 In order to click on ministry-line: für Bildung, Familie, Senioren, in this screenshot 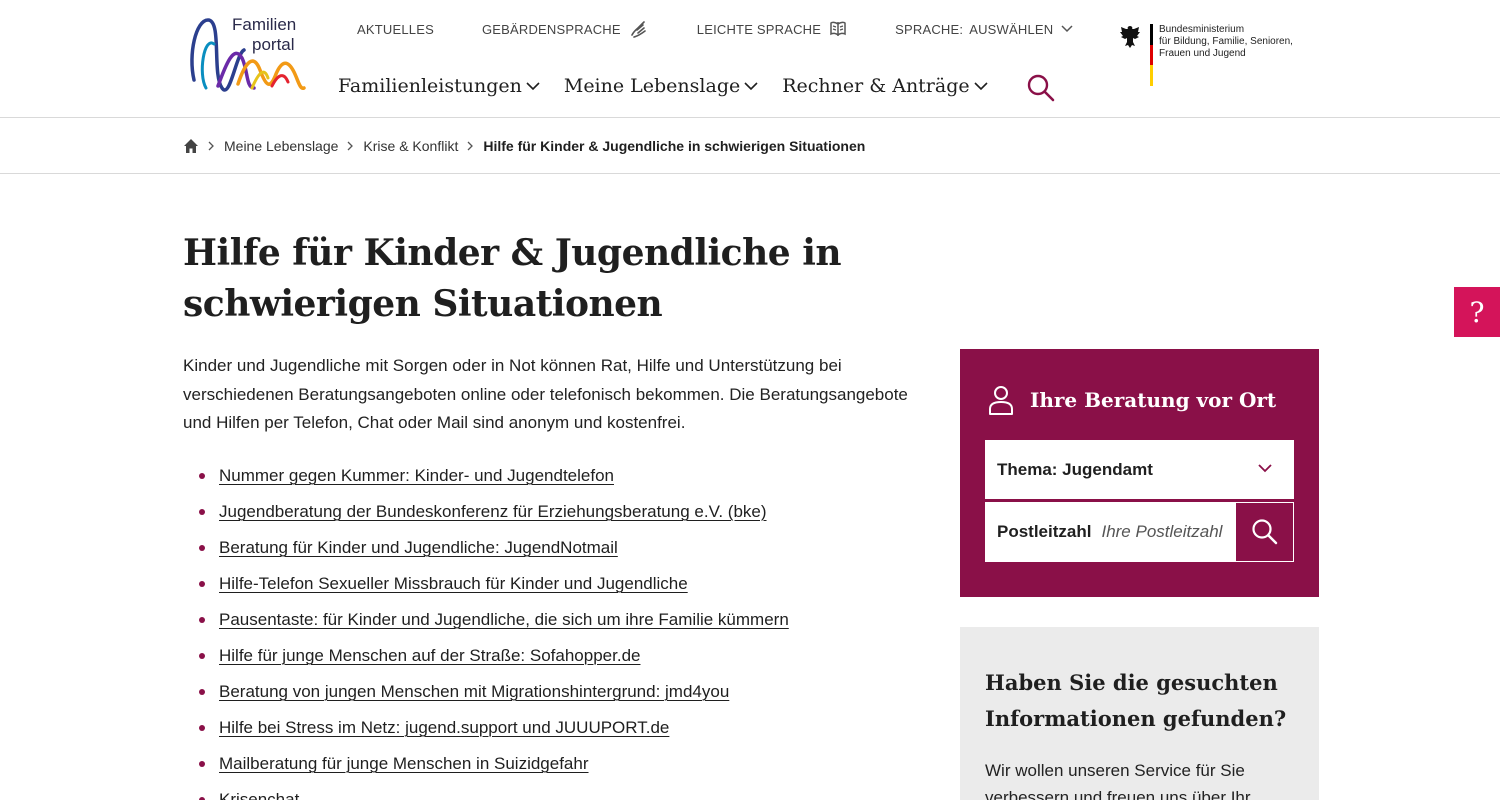, I will do `click(1226, 41)`.